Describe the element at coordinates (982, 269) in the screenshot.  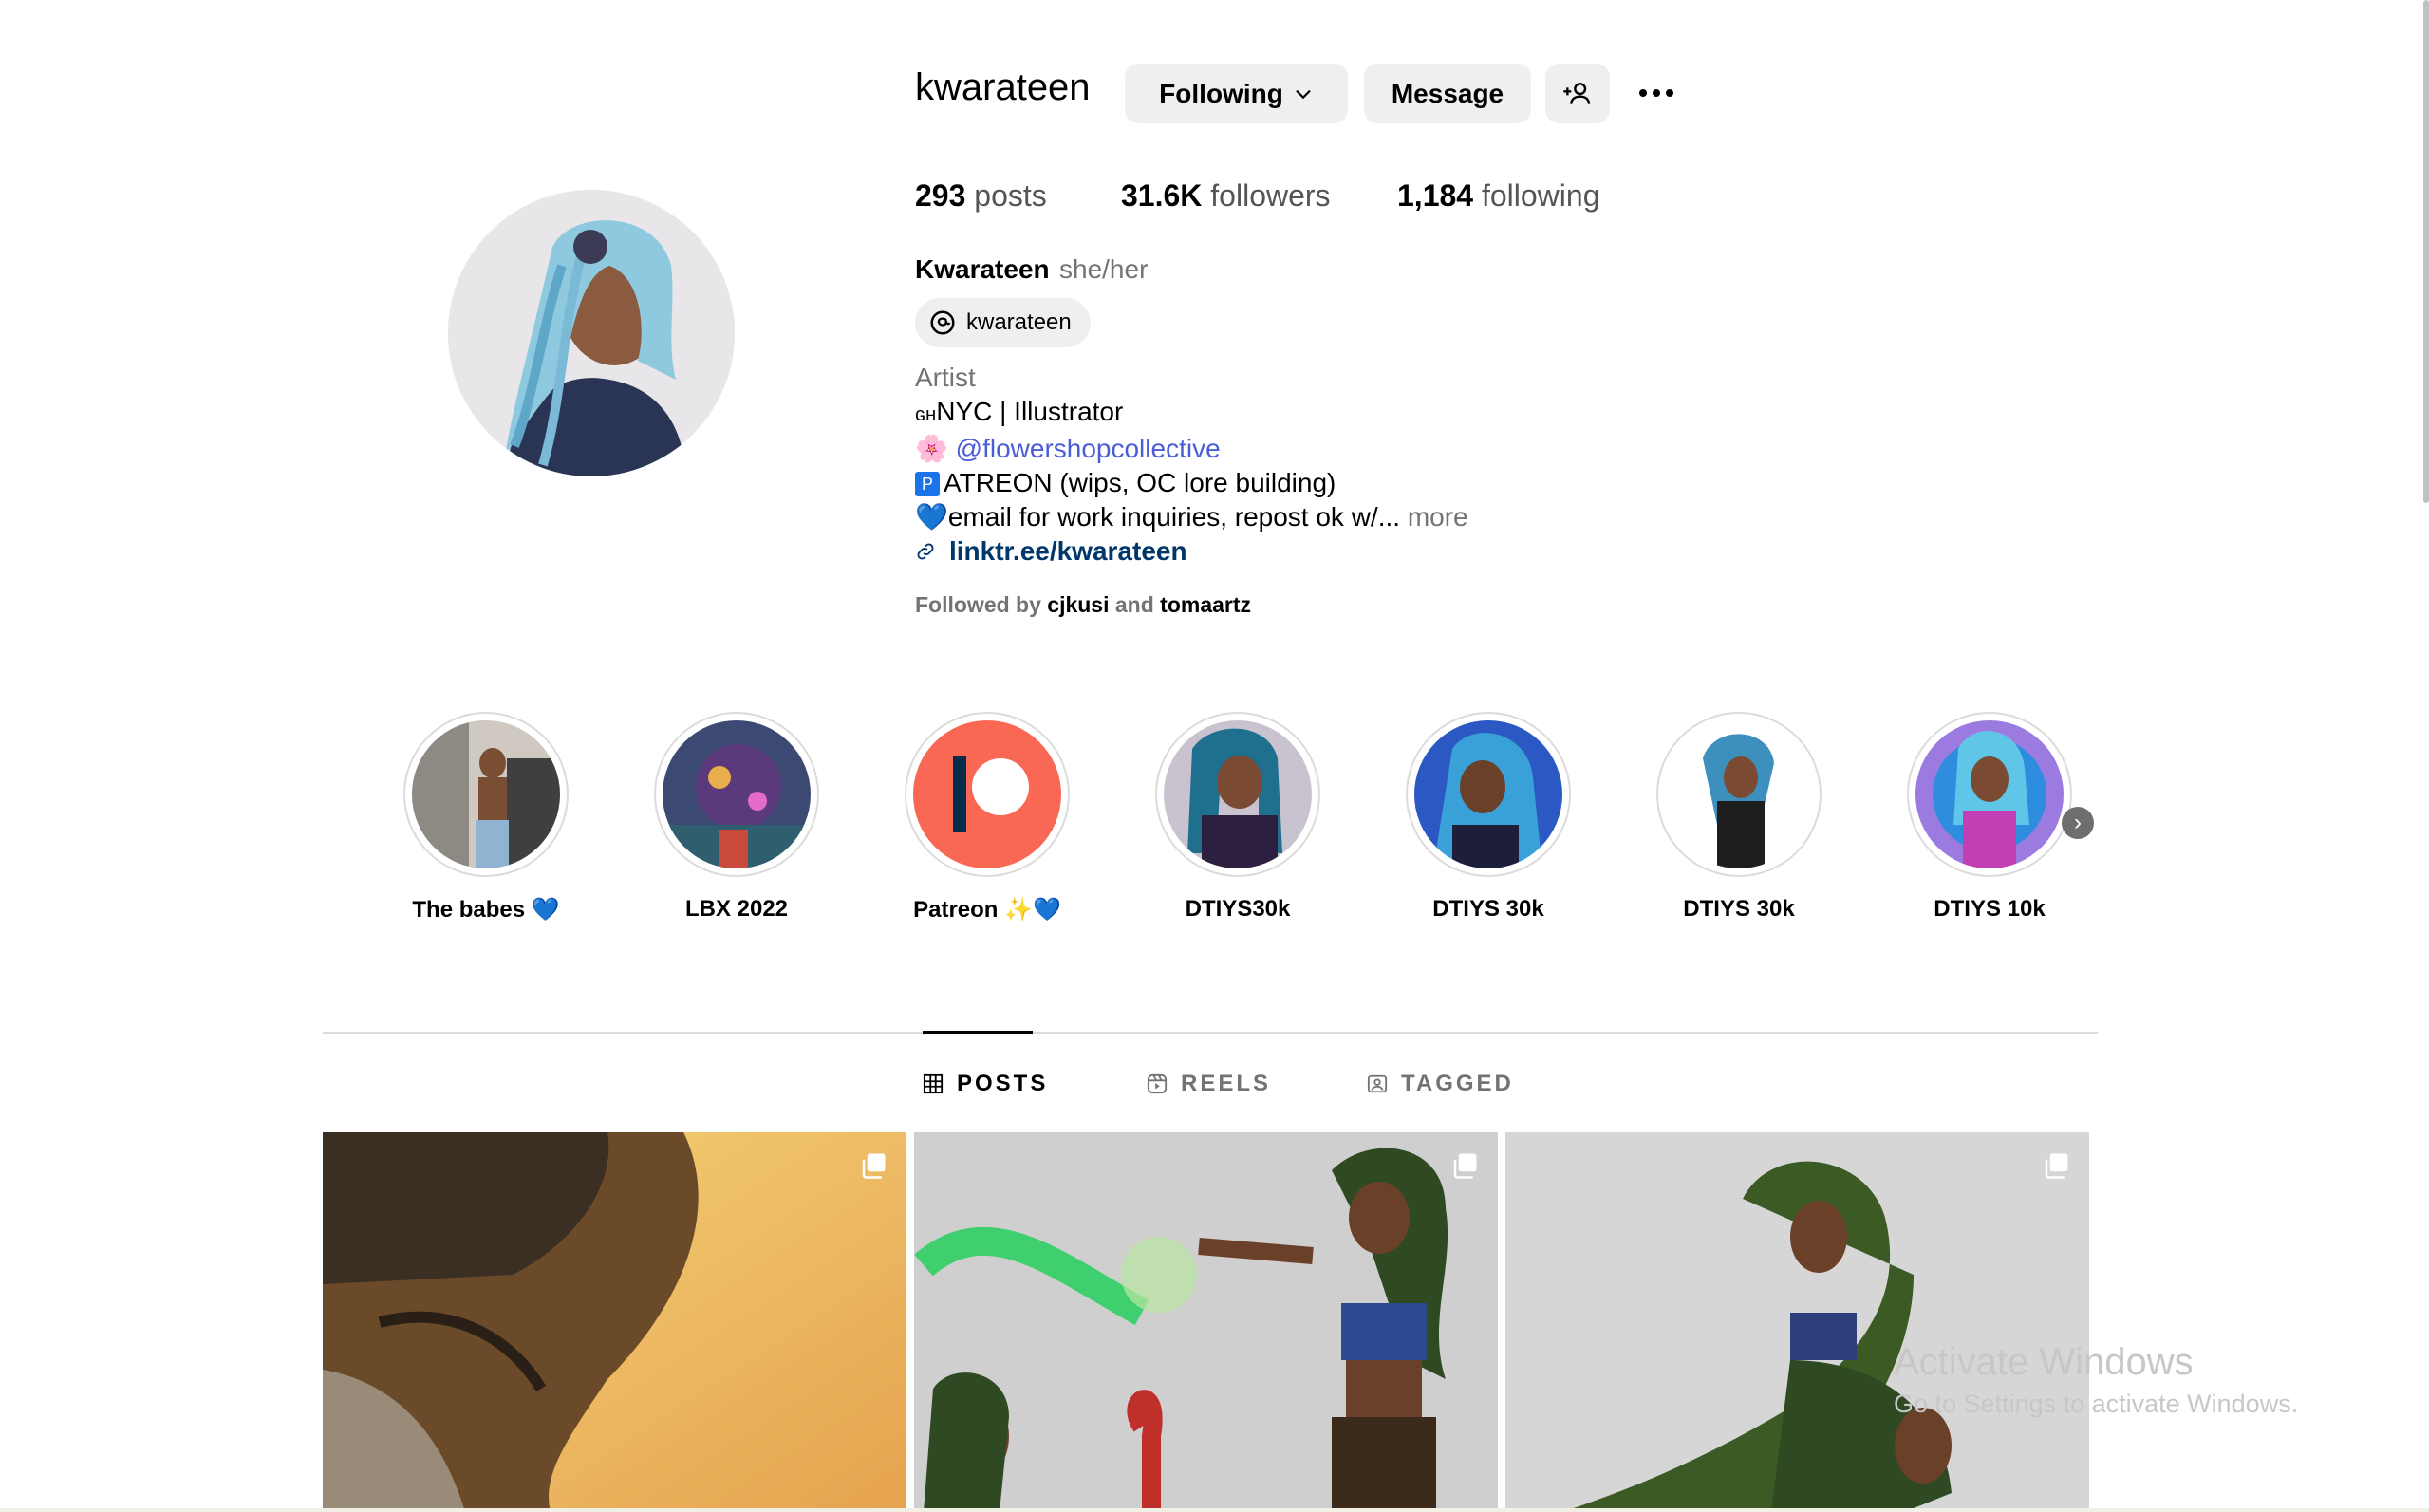
I see `full-name: Kwarateen` at that location.